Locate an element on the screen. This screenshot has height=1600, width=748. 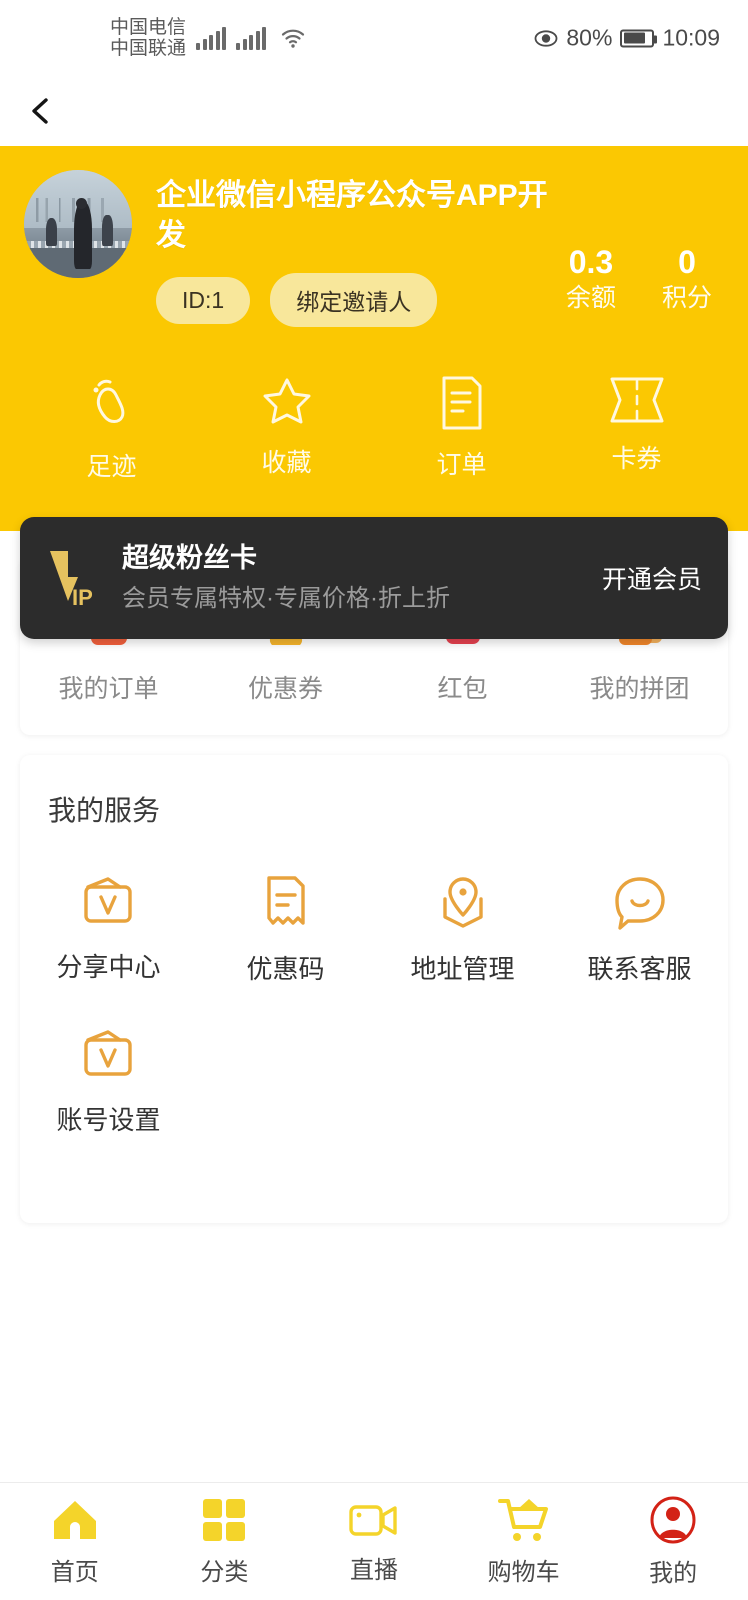
carrier-labels: 中国电信 中国联通 is located at coordinates (148, 38).